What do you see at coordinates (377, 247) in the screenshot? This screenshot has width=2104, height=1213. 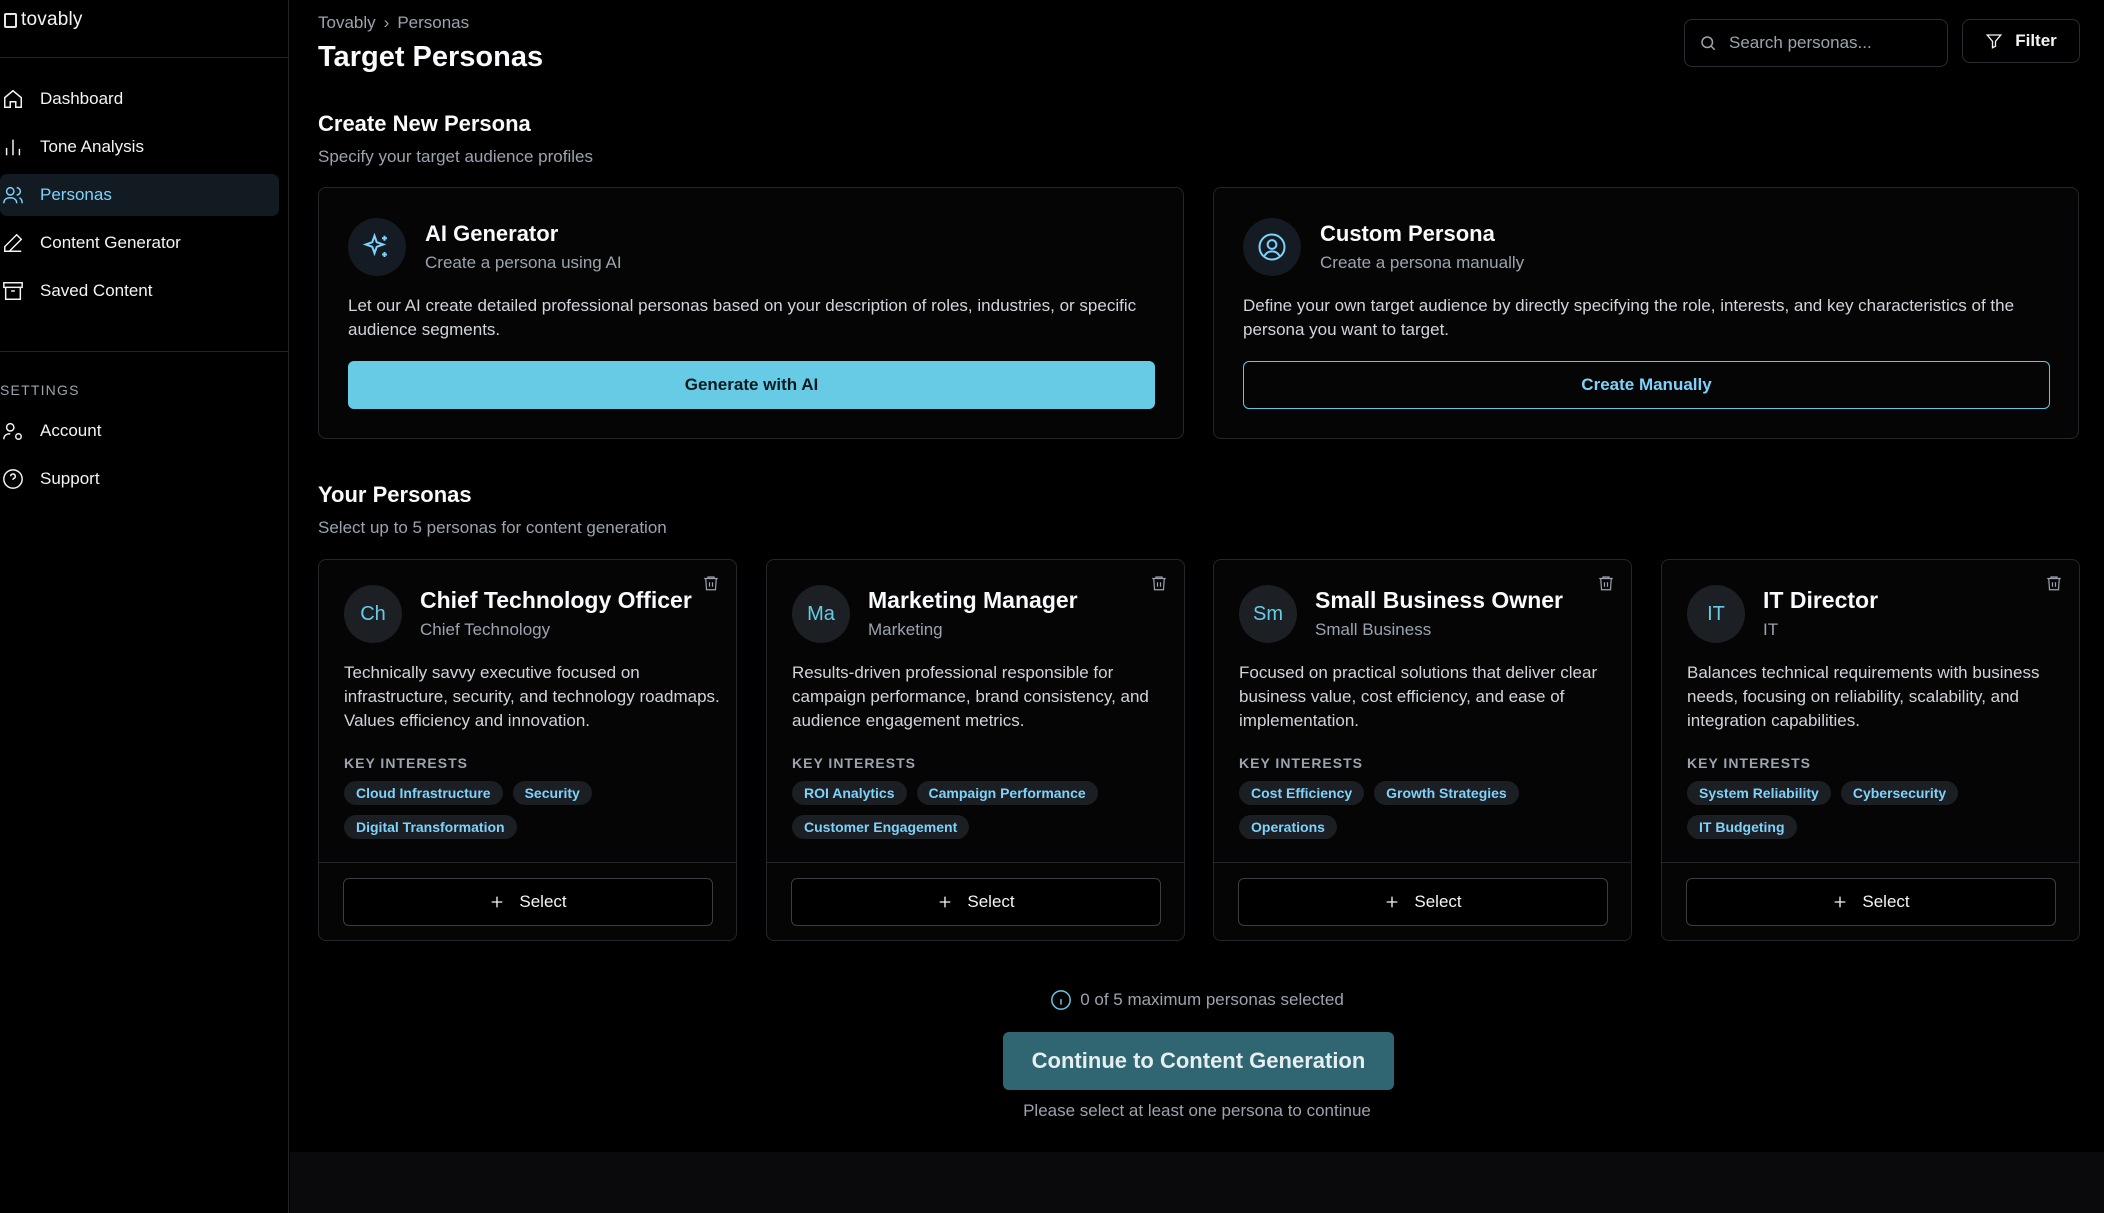 I see `ai-generator-icon-wrap` at bounding box center [377, 247].